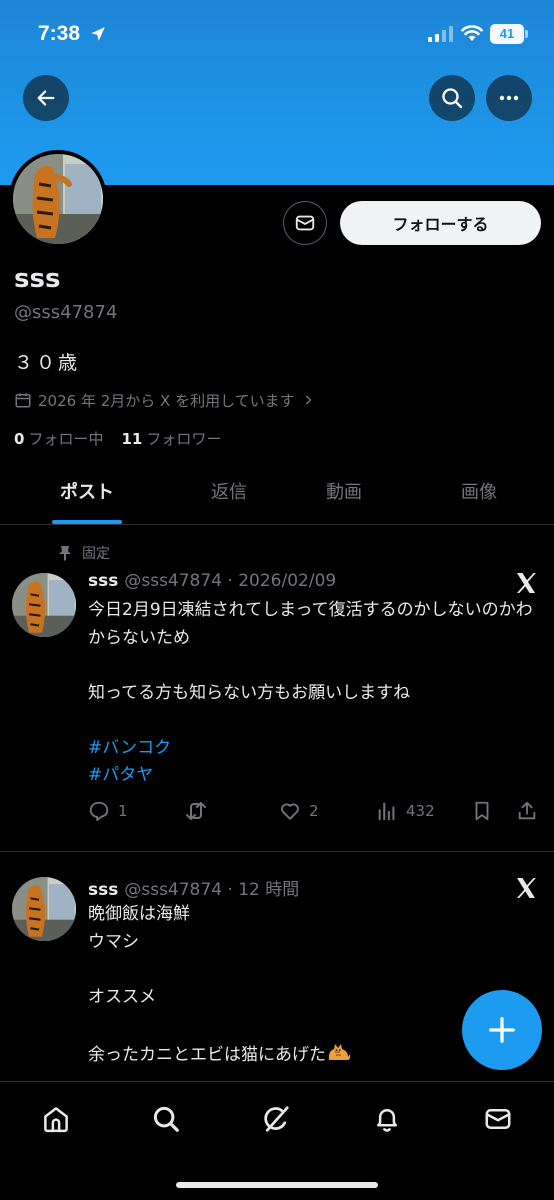 This screenshot has width=554, height=1200. I want to click on reply-count: 1, so click(123, 811).